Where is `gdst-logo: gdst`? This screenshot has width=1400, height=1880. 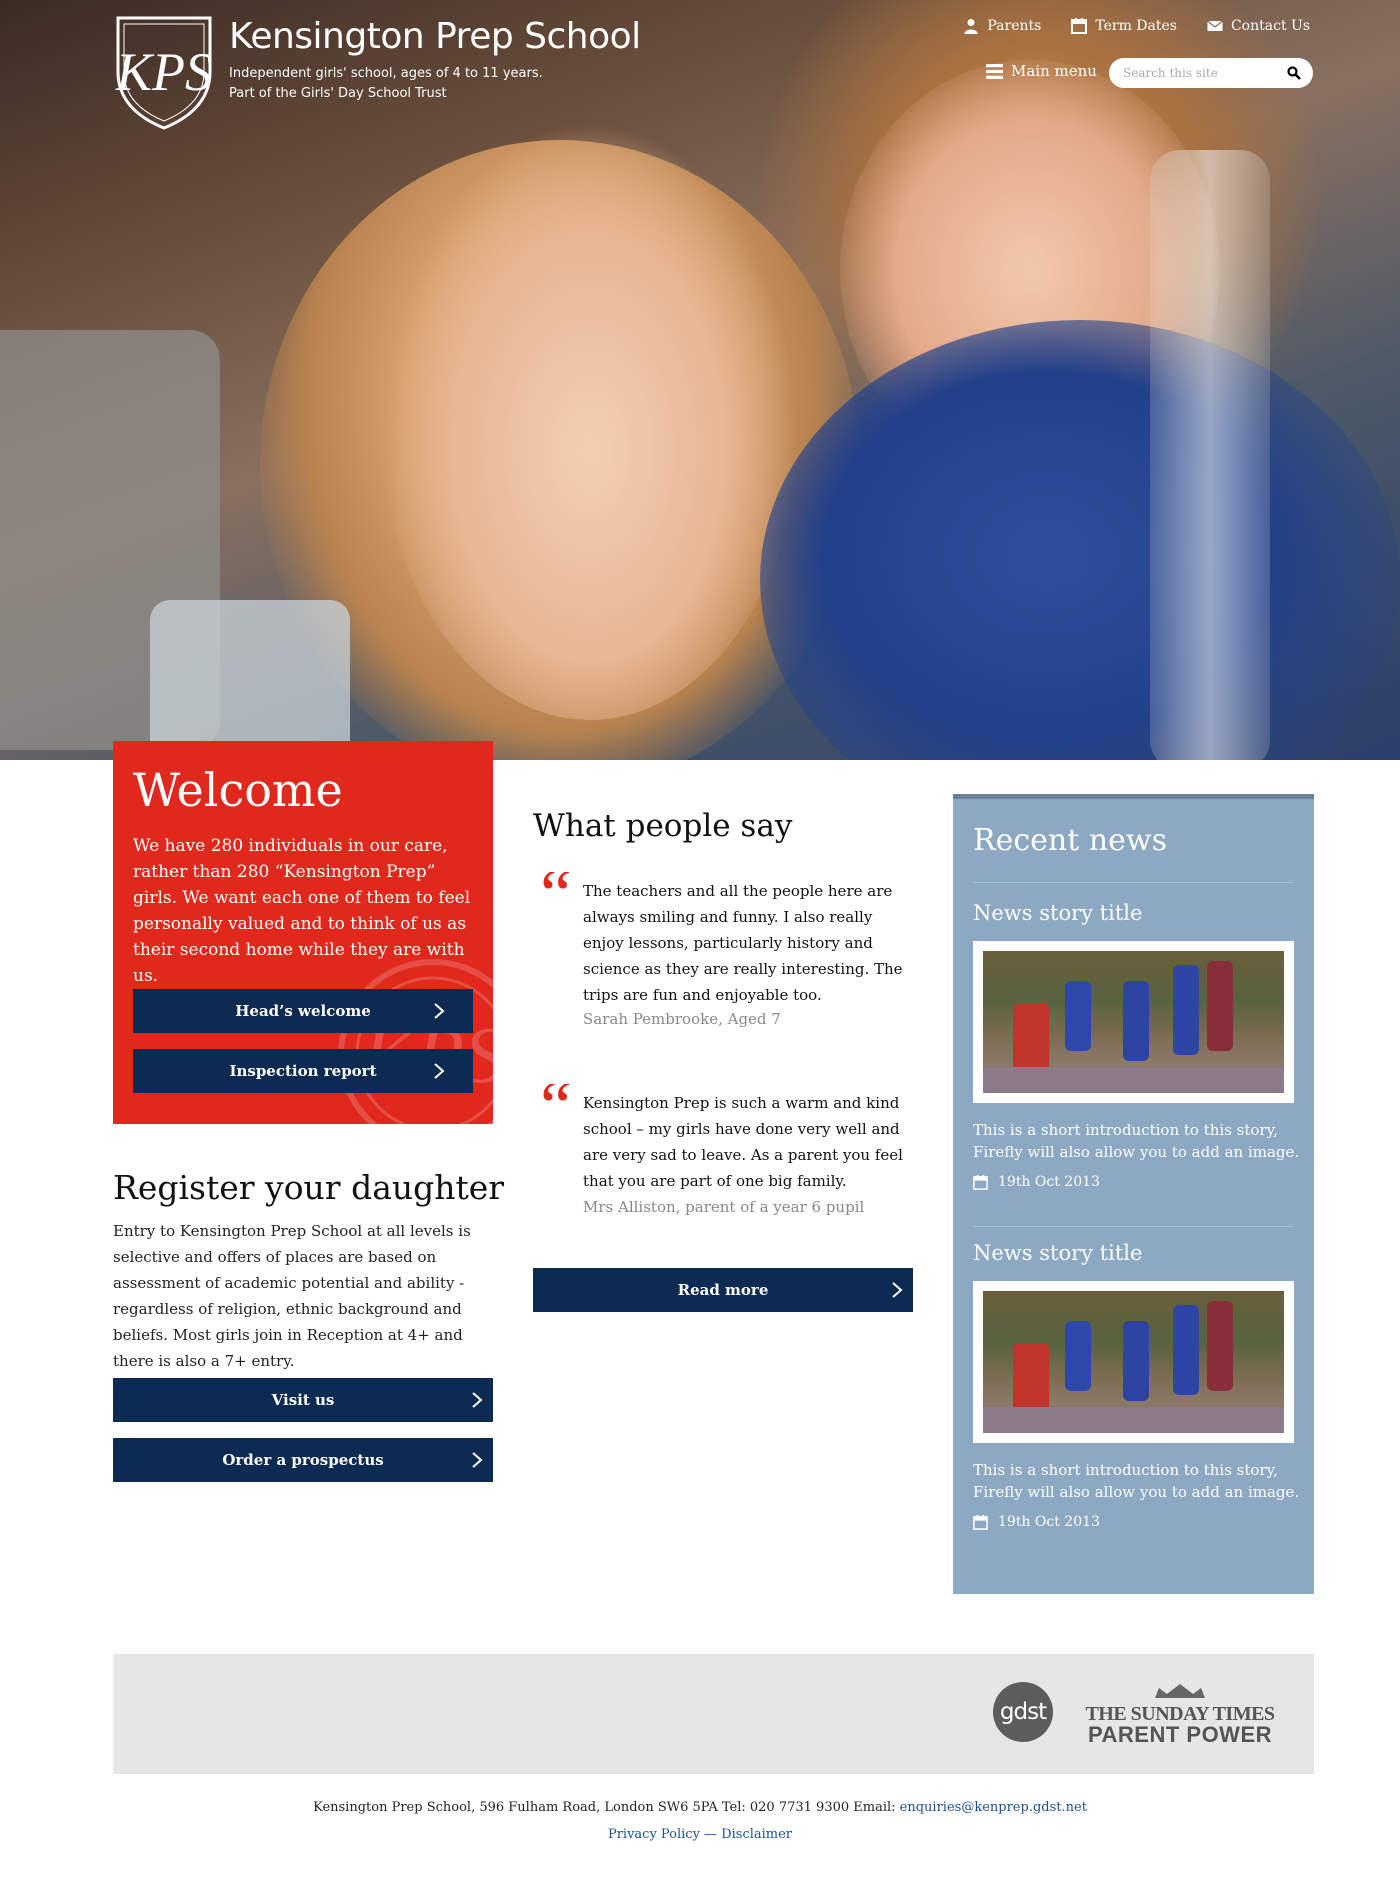 gdst-logo: gdst is located at coordinates (1023, 1712).